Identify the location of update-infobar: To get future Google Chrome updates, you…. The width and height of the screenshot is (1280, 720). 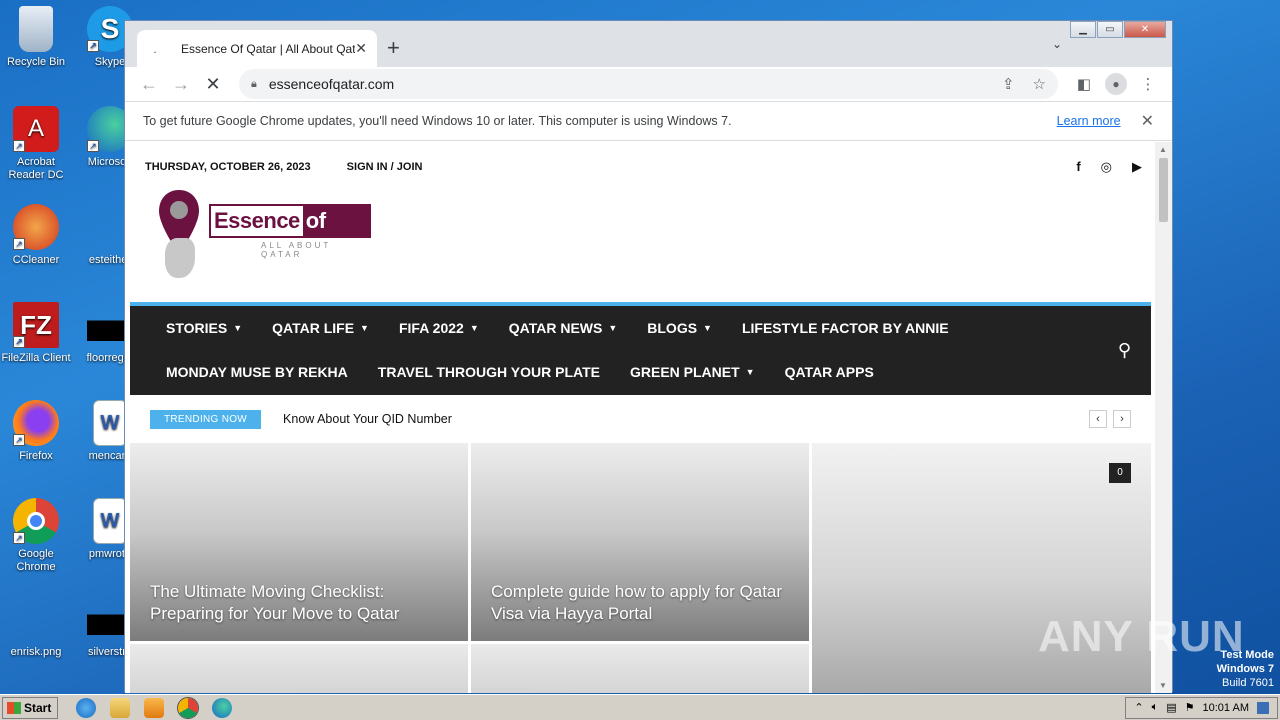
(648, 121).